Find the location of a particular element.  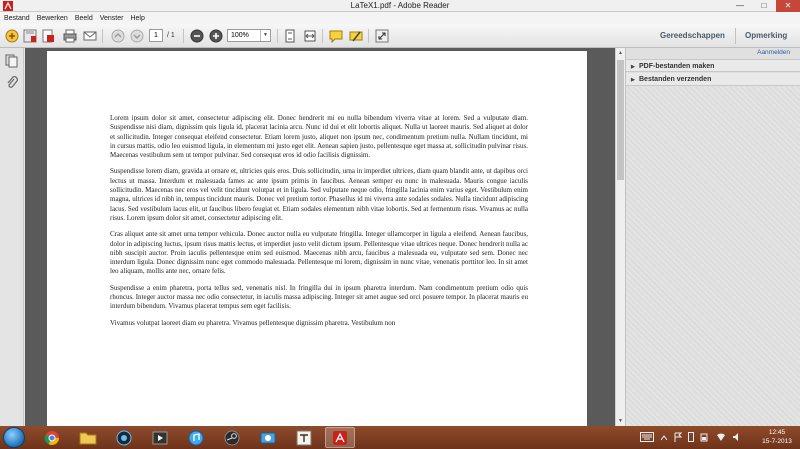

comment-icon is located at coordinates (336, 36).